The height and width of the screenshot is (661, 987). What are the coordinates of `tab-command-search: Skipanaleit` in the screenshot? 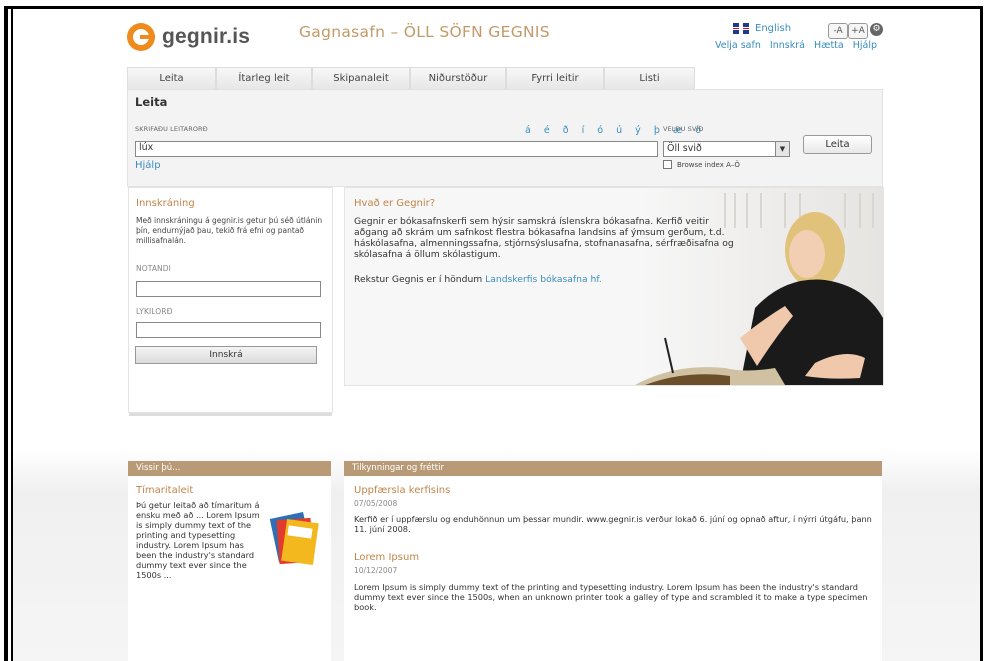 It's located at (361, 78).